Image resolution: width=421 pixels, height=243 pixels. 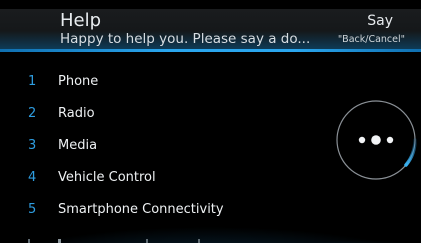 I want to click on page-title: Help, so click(x=81, y=20).